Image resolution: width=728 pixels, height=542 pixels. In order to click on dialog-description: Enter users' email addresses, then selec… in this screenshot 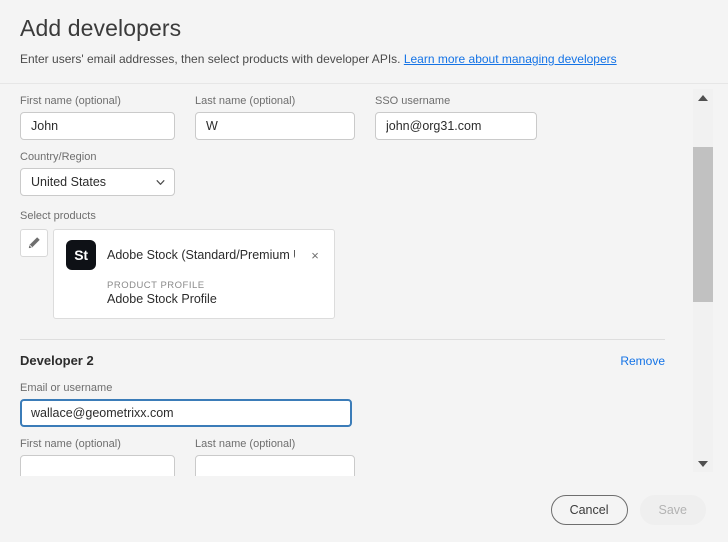, I will do `click(364, 59)`.